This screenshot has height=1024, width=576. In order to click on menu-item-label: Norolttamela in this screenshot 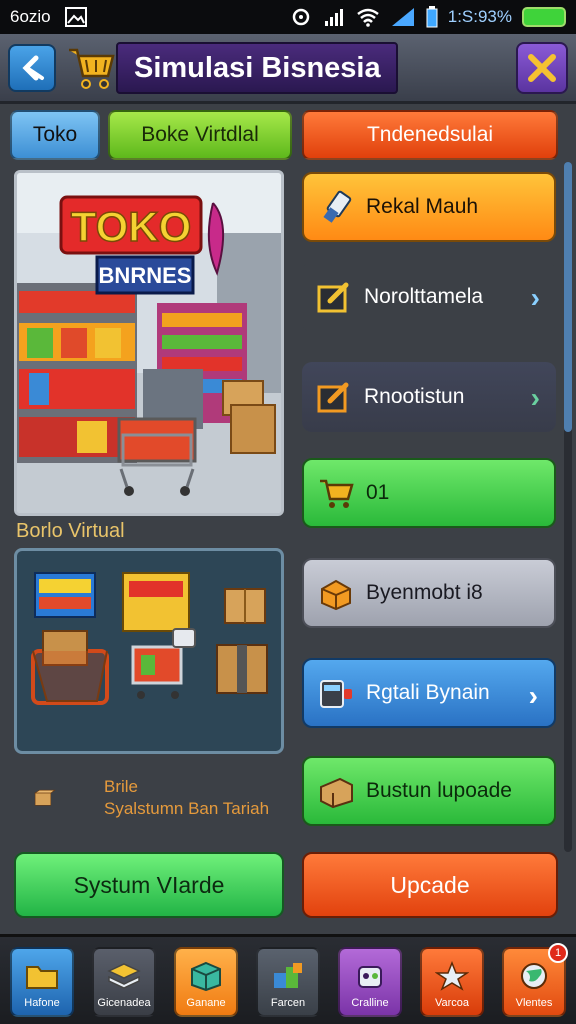, I will do `click(424, 296)`.